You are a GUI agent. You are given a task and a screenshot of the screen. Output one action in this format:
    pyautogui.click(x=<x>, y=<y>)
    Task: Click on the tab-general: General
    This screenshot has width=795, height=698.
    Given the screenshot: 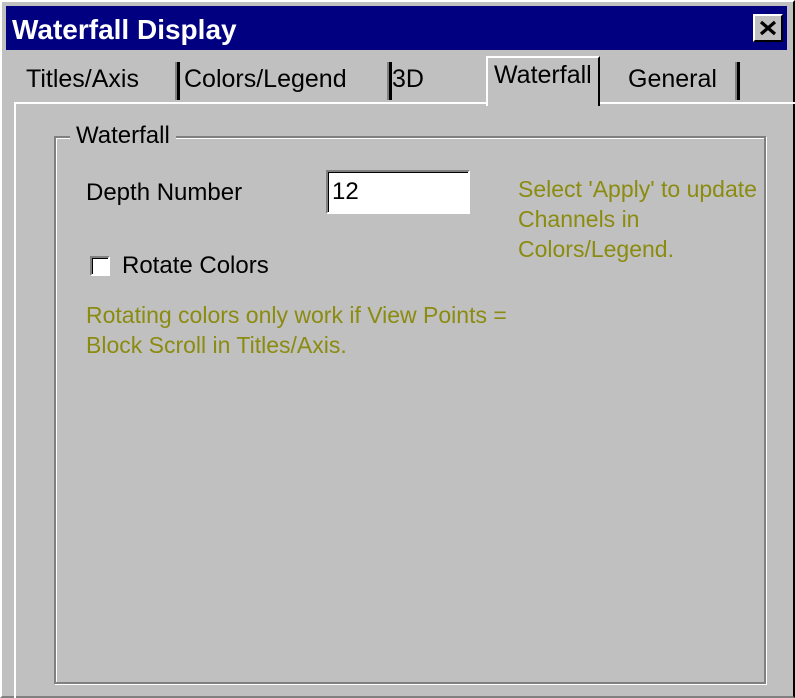 What is the action you would take?
    pyautogui.click(x=684, y=82)
    